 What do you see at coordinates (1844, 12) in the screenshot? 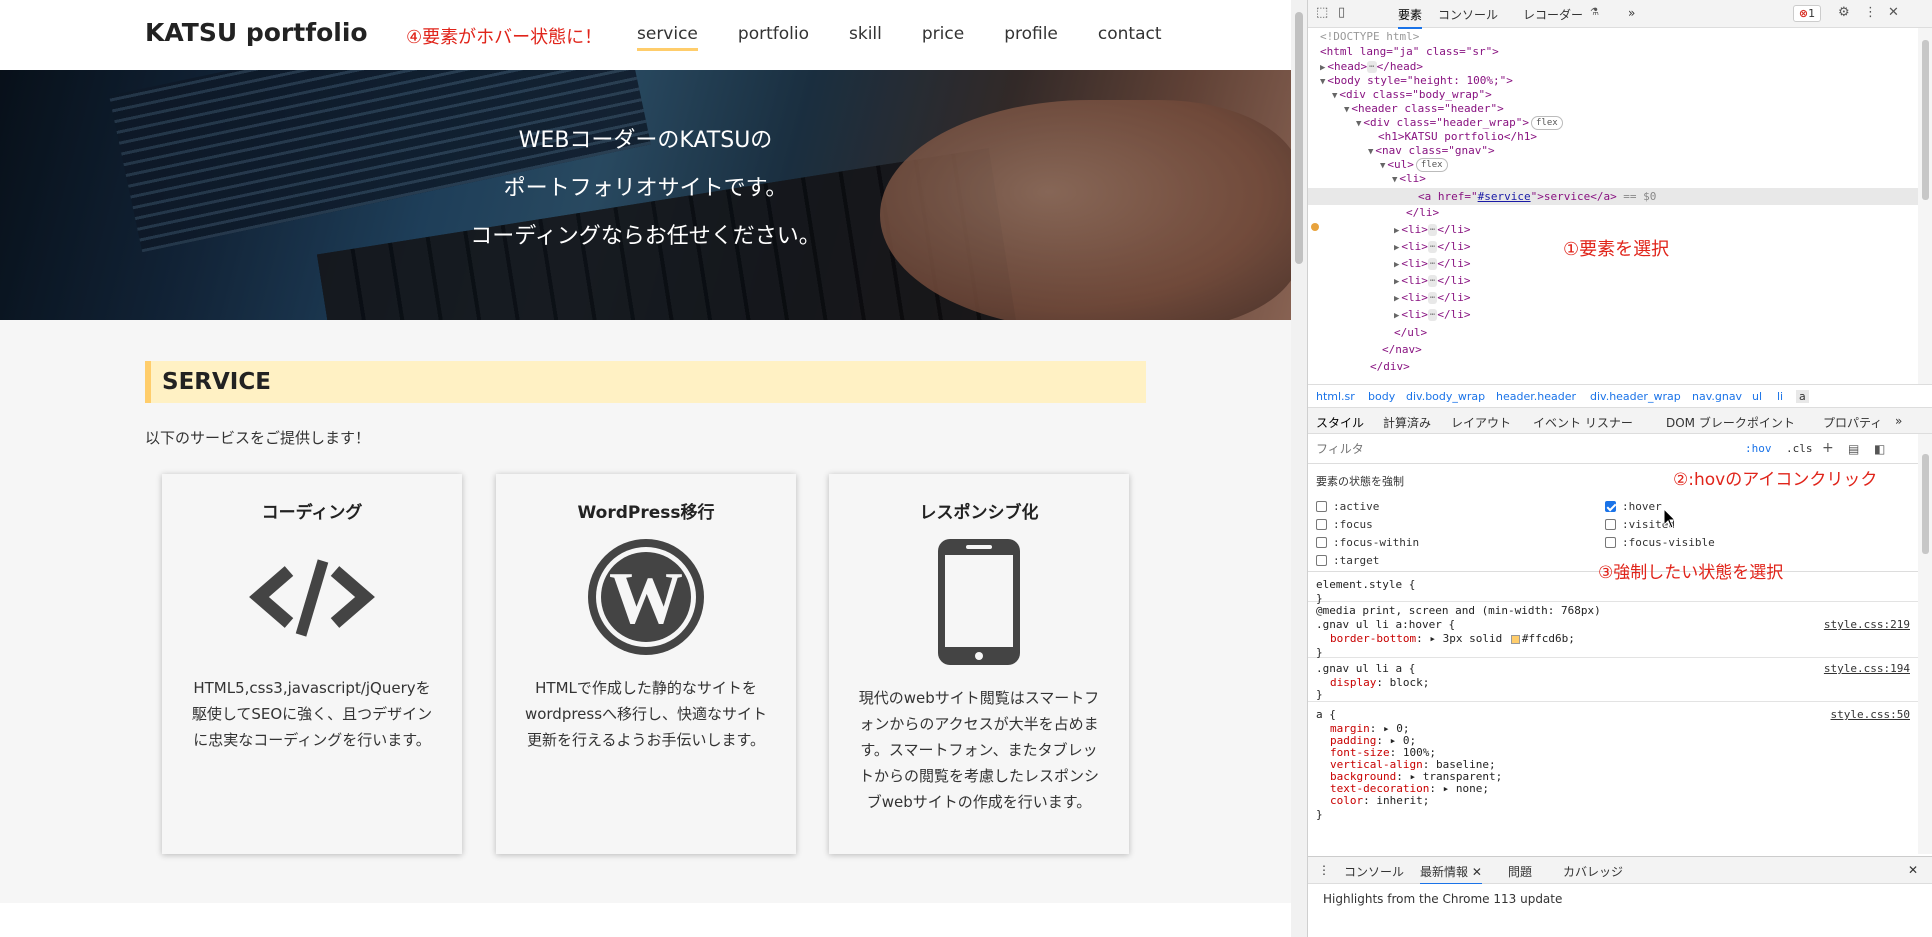
I see `settings-gear-icon: ⚙` at bounding box center [1844, 12].